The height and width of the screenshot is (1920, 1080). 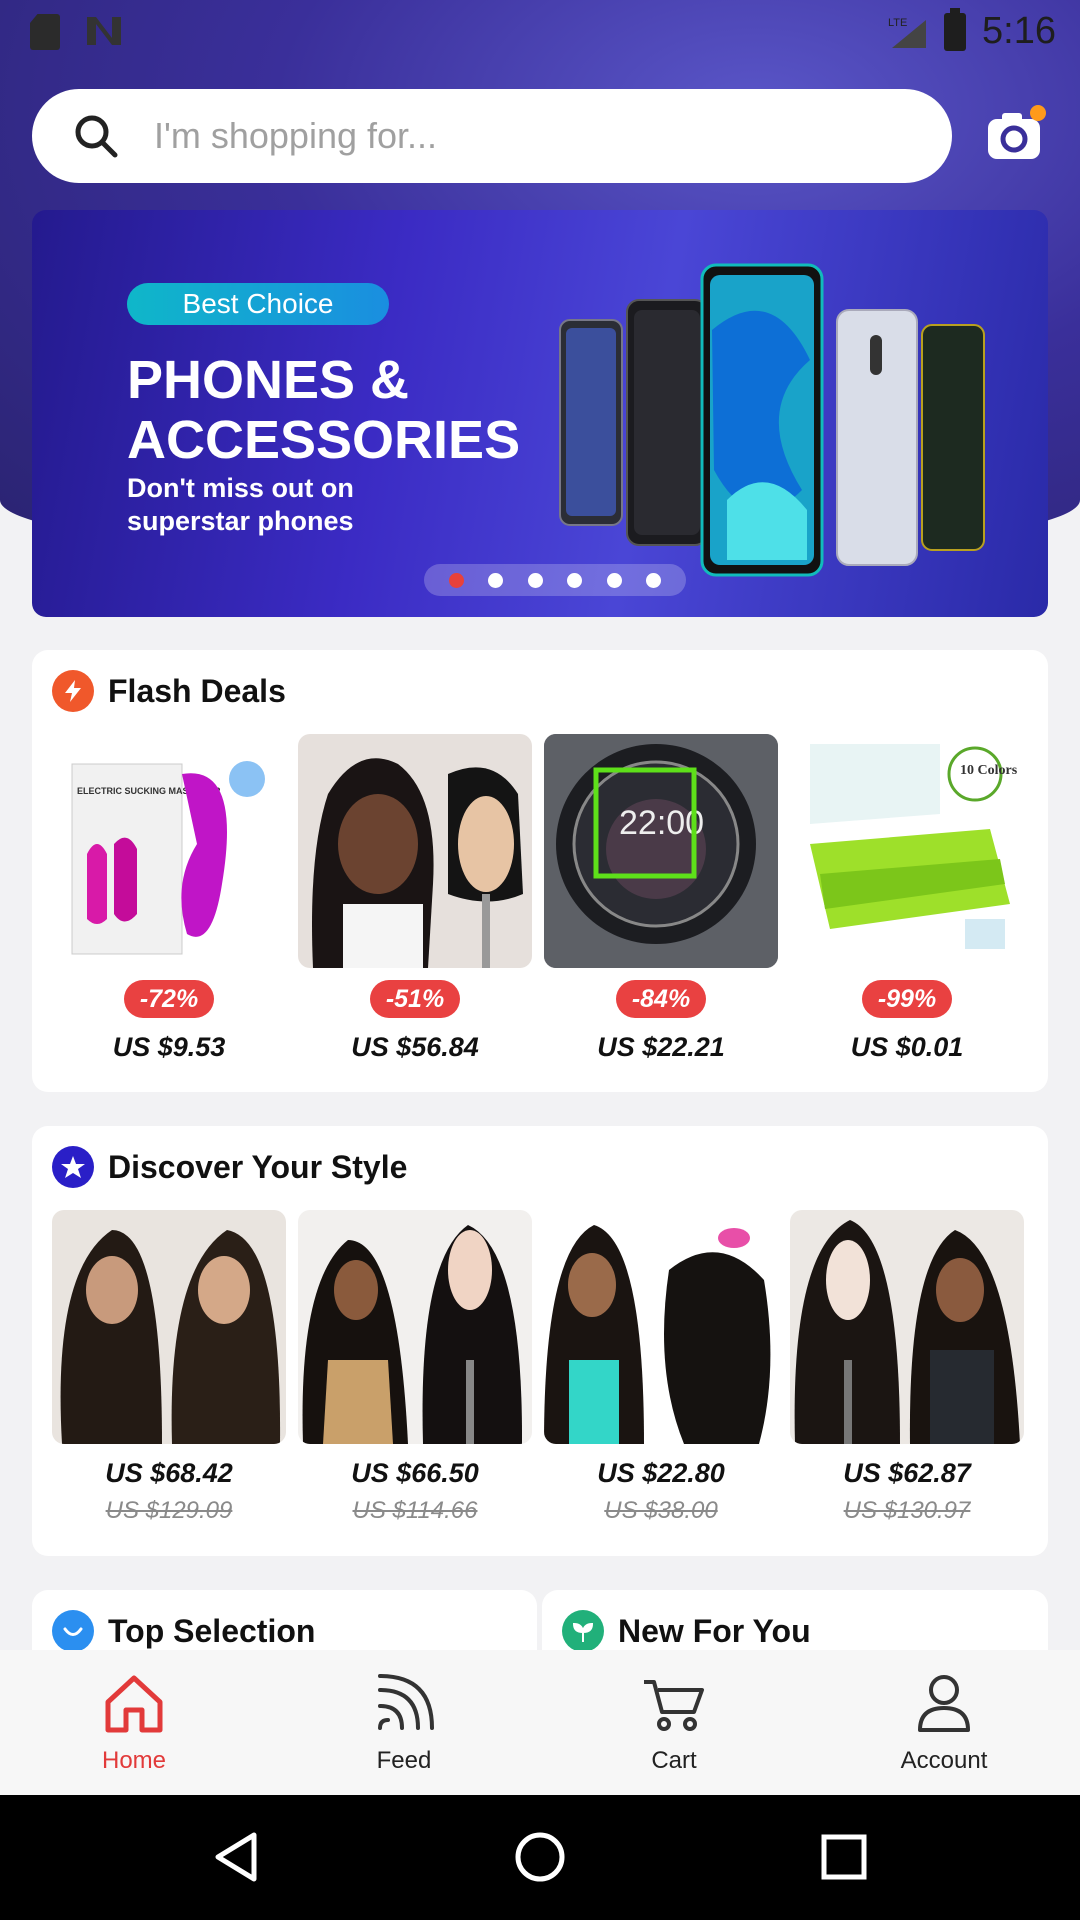 I want to click on recents-icon, so click(x=844, y=1857).